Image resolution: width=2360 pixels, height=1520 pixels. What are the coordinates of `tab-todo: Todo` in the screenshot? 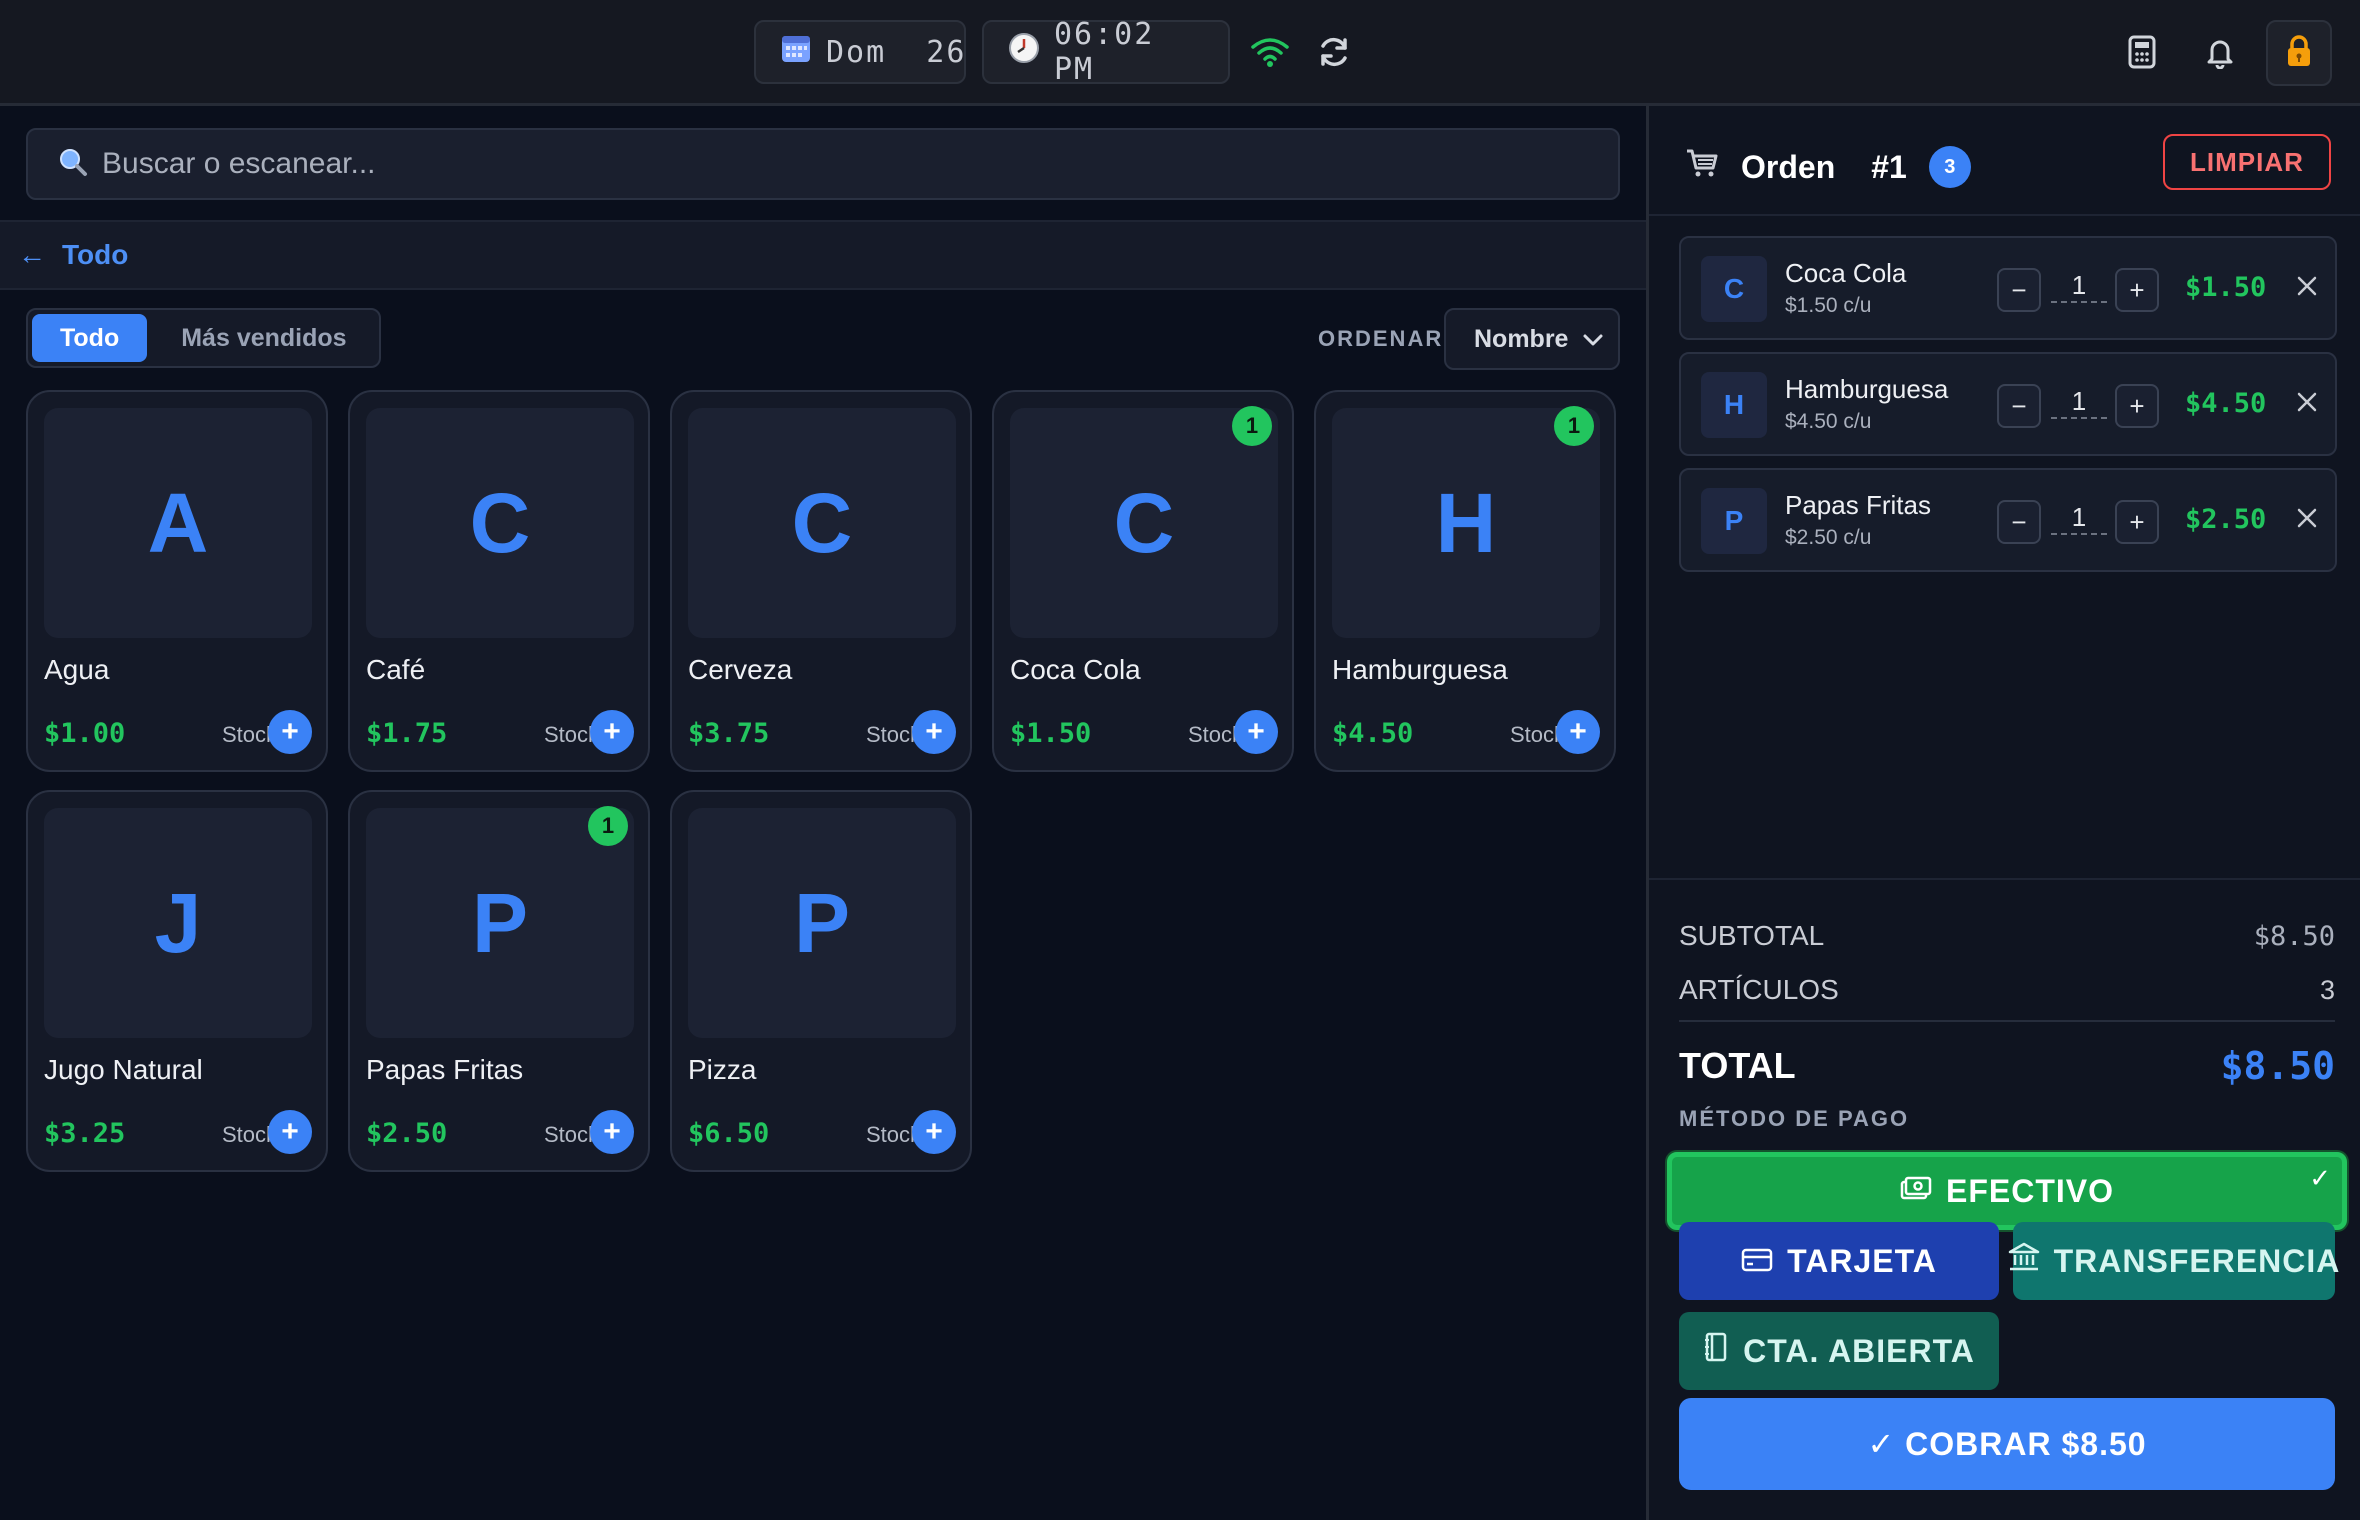 It's located at (90, 338).